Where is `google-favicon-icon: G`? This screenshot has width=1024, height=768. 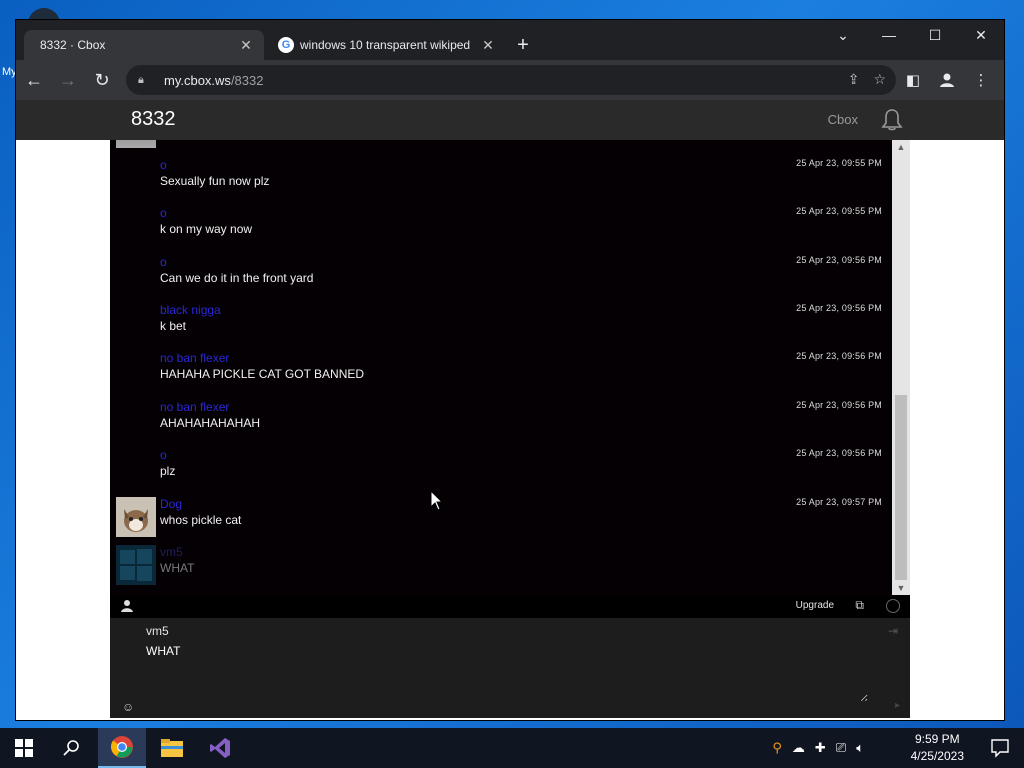 google-favicon-icon: G is located at coordinates (286, 45).